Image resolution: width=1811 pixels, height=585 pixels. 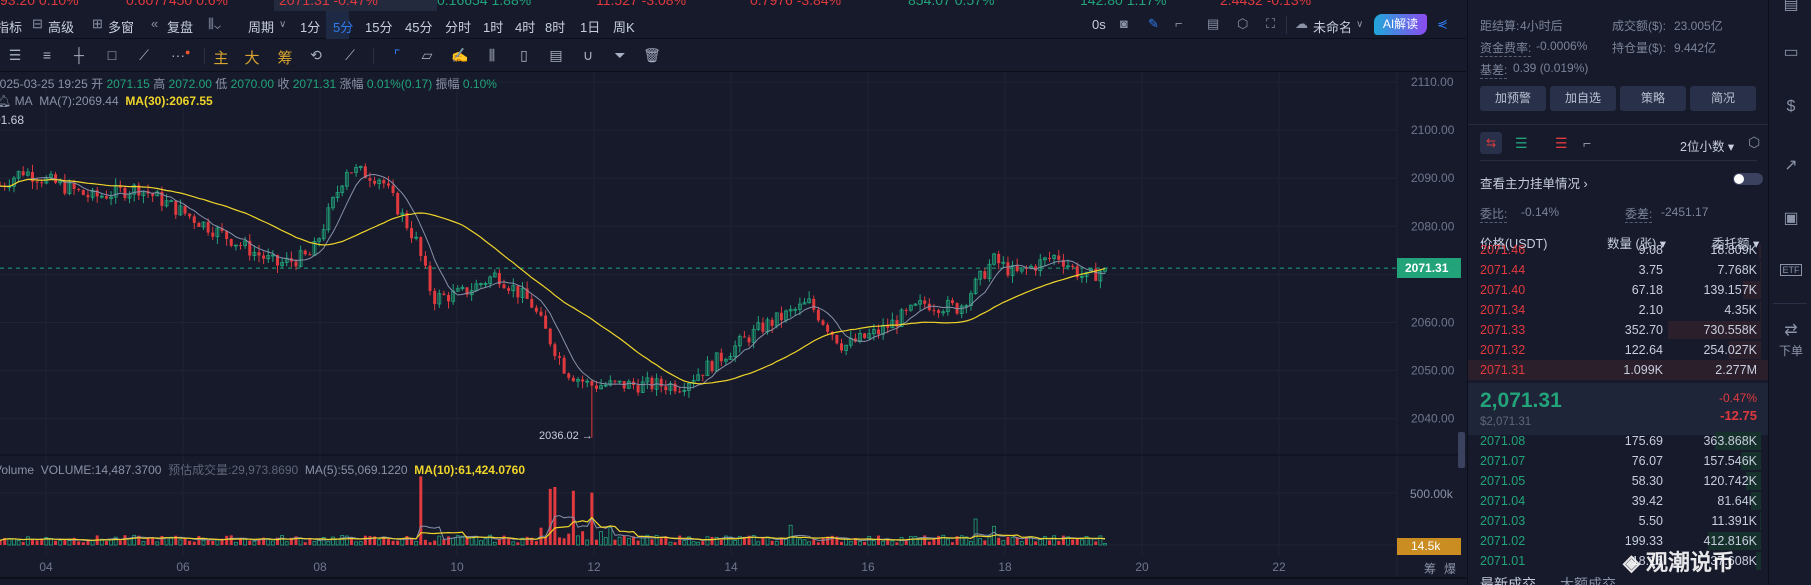 I want to click on ai-interpret-button: AI解读, so click(x=1400, y=24).